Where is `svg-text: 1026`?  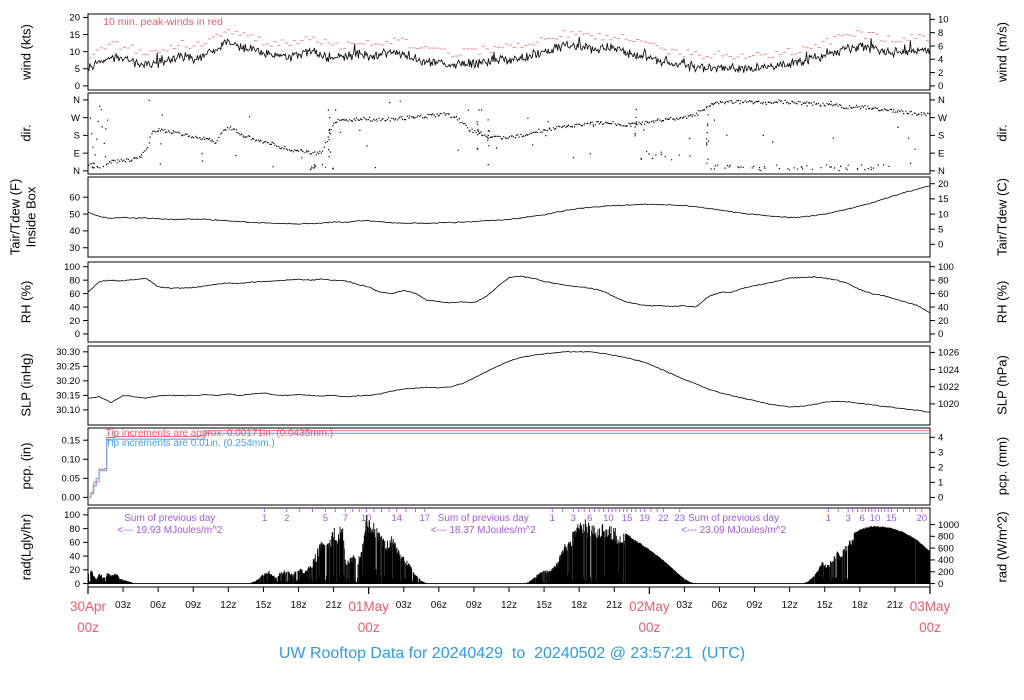
svg-text: 1026 is located at coordinates (948, 353).